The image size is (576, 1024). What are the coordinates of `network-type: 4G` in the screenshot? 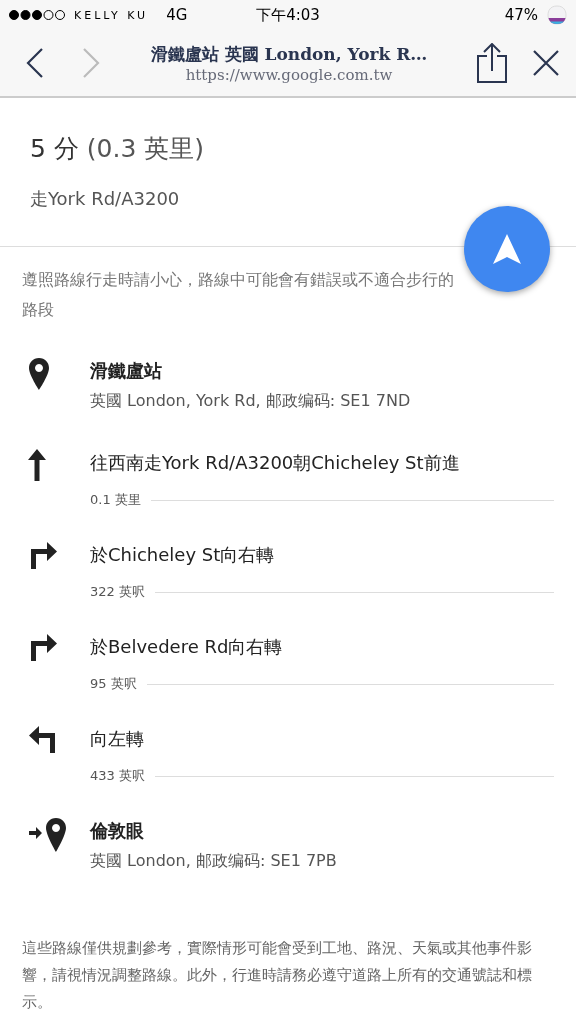 It's located at (177, 15).